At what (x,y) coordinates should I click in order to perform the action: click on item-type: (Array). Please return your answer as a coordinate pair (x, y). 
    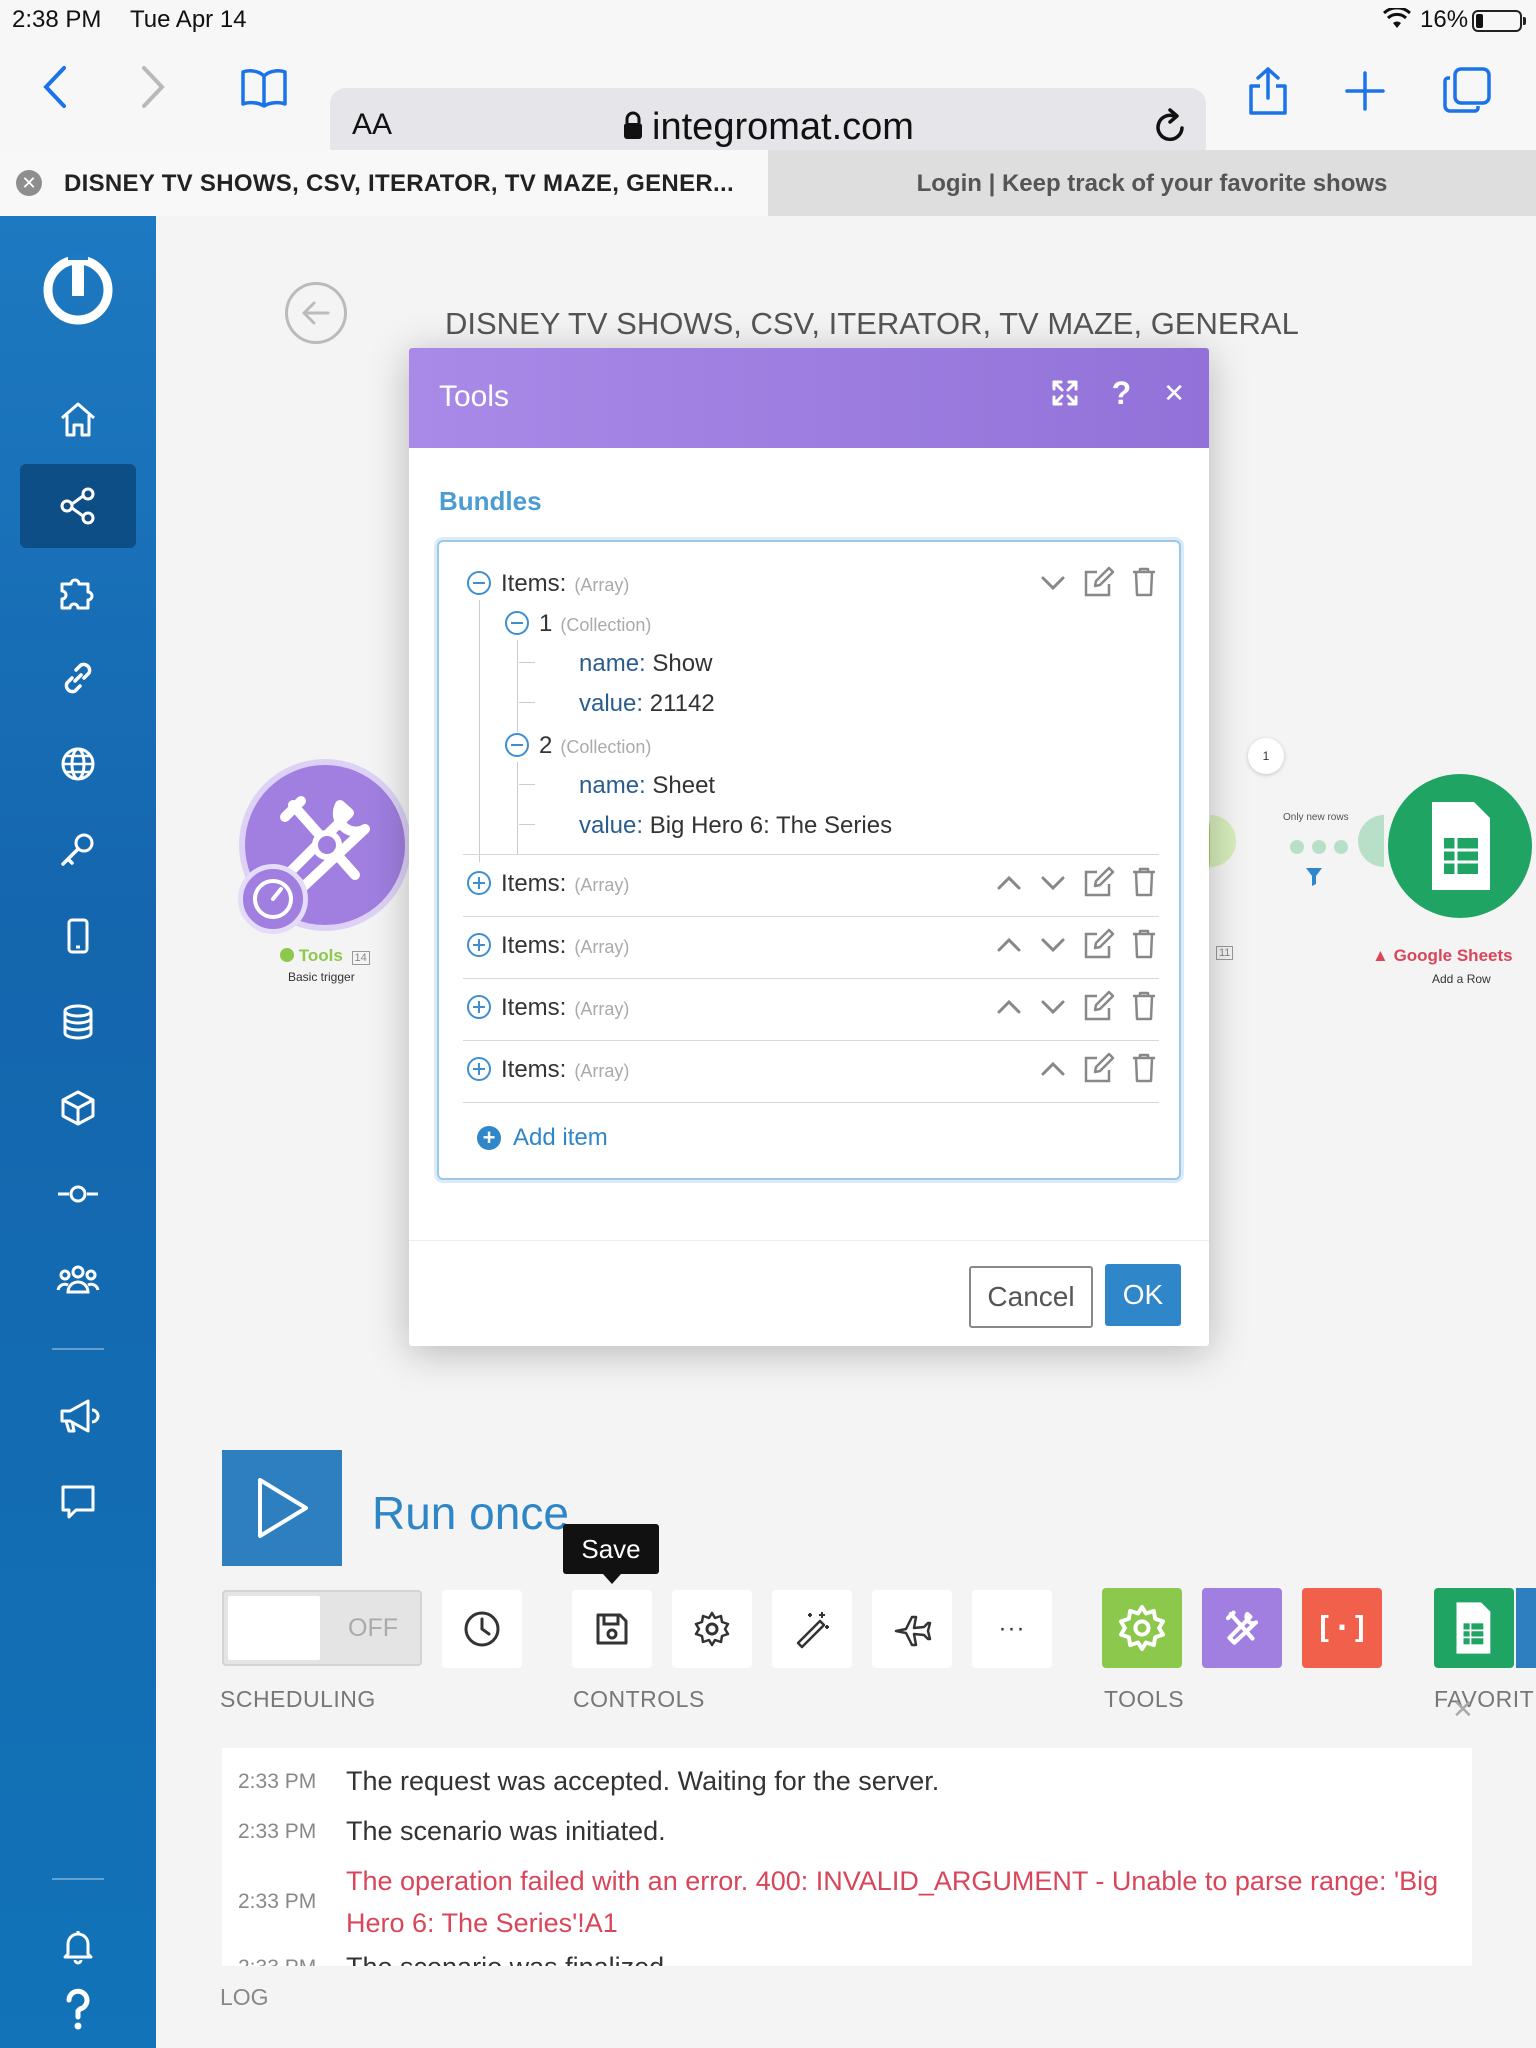
    Looking at the image, I should click on (602, 1009).